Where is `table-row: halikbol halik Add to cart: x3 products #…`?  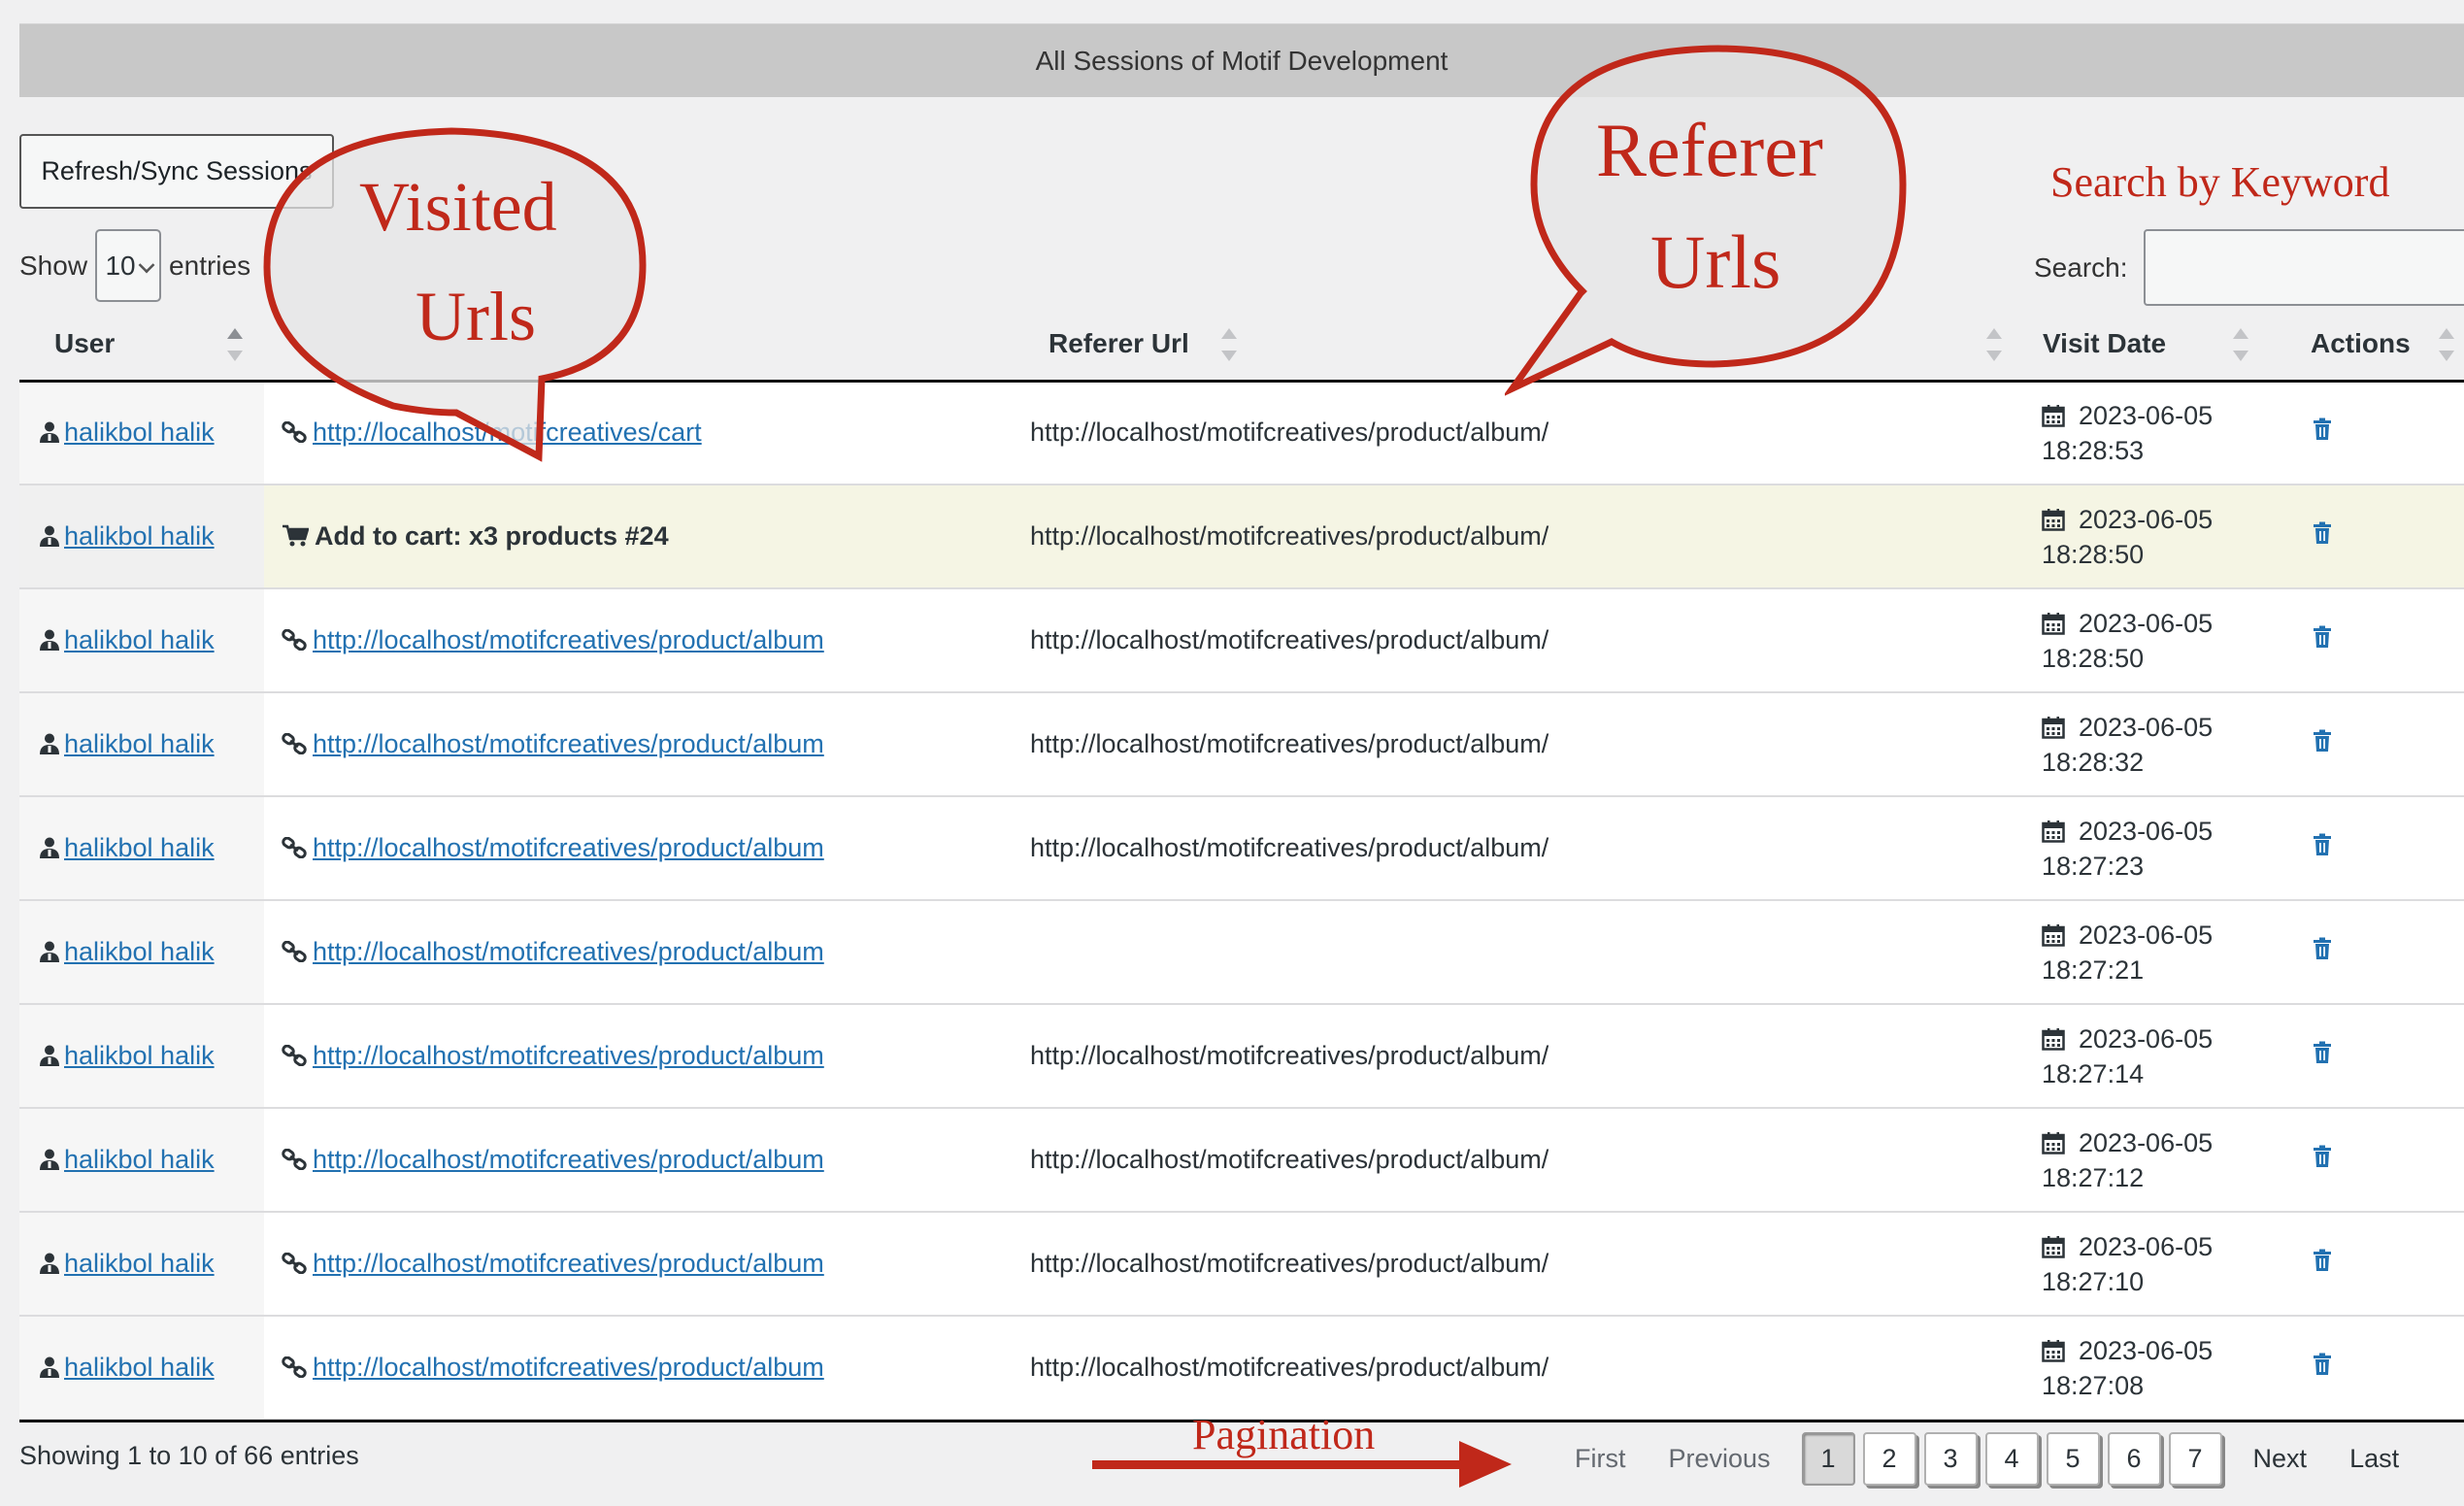 table-row: halikbol halik Add to cart: x3 products #… is located at coordinates (1241, 537).